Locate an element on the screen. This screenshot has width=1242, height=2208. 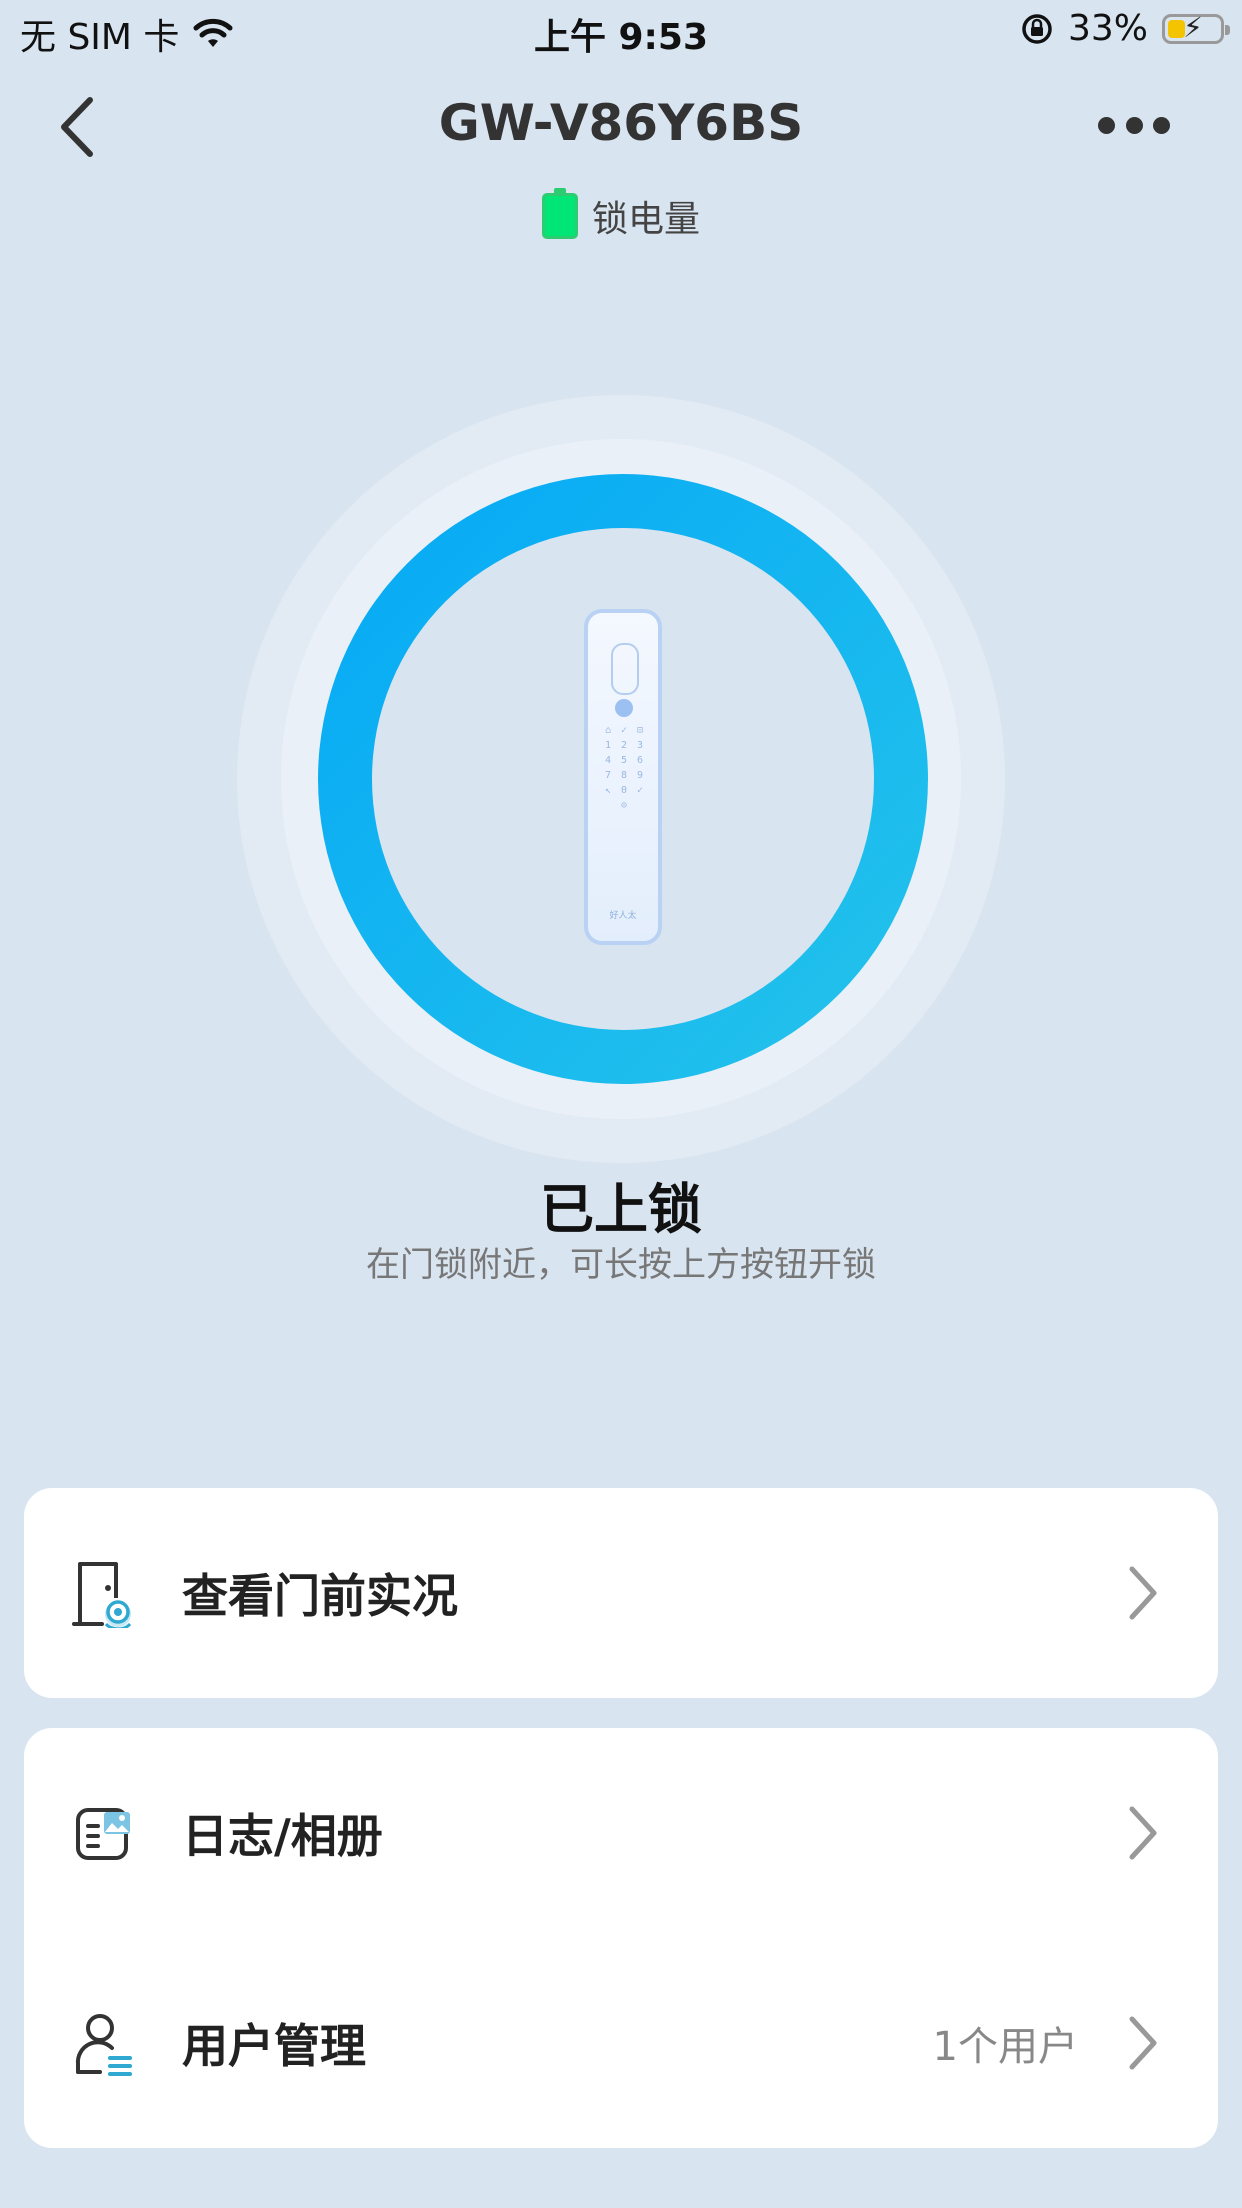
lock-hint-text: 在门锁附近，可长按上方按钮开锁 is located at coordinates (621, 1265).